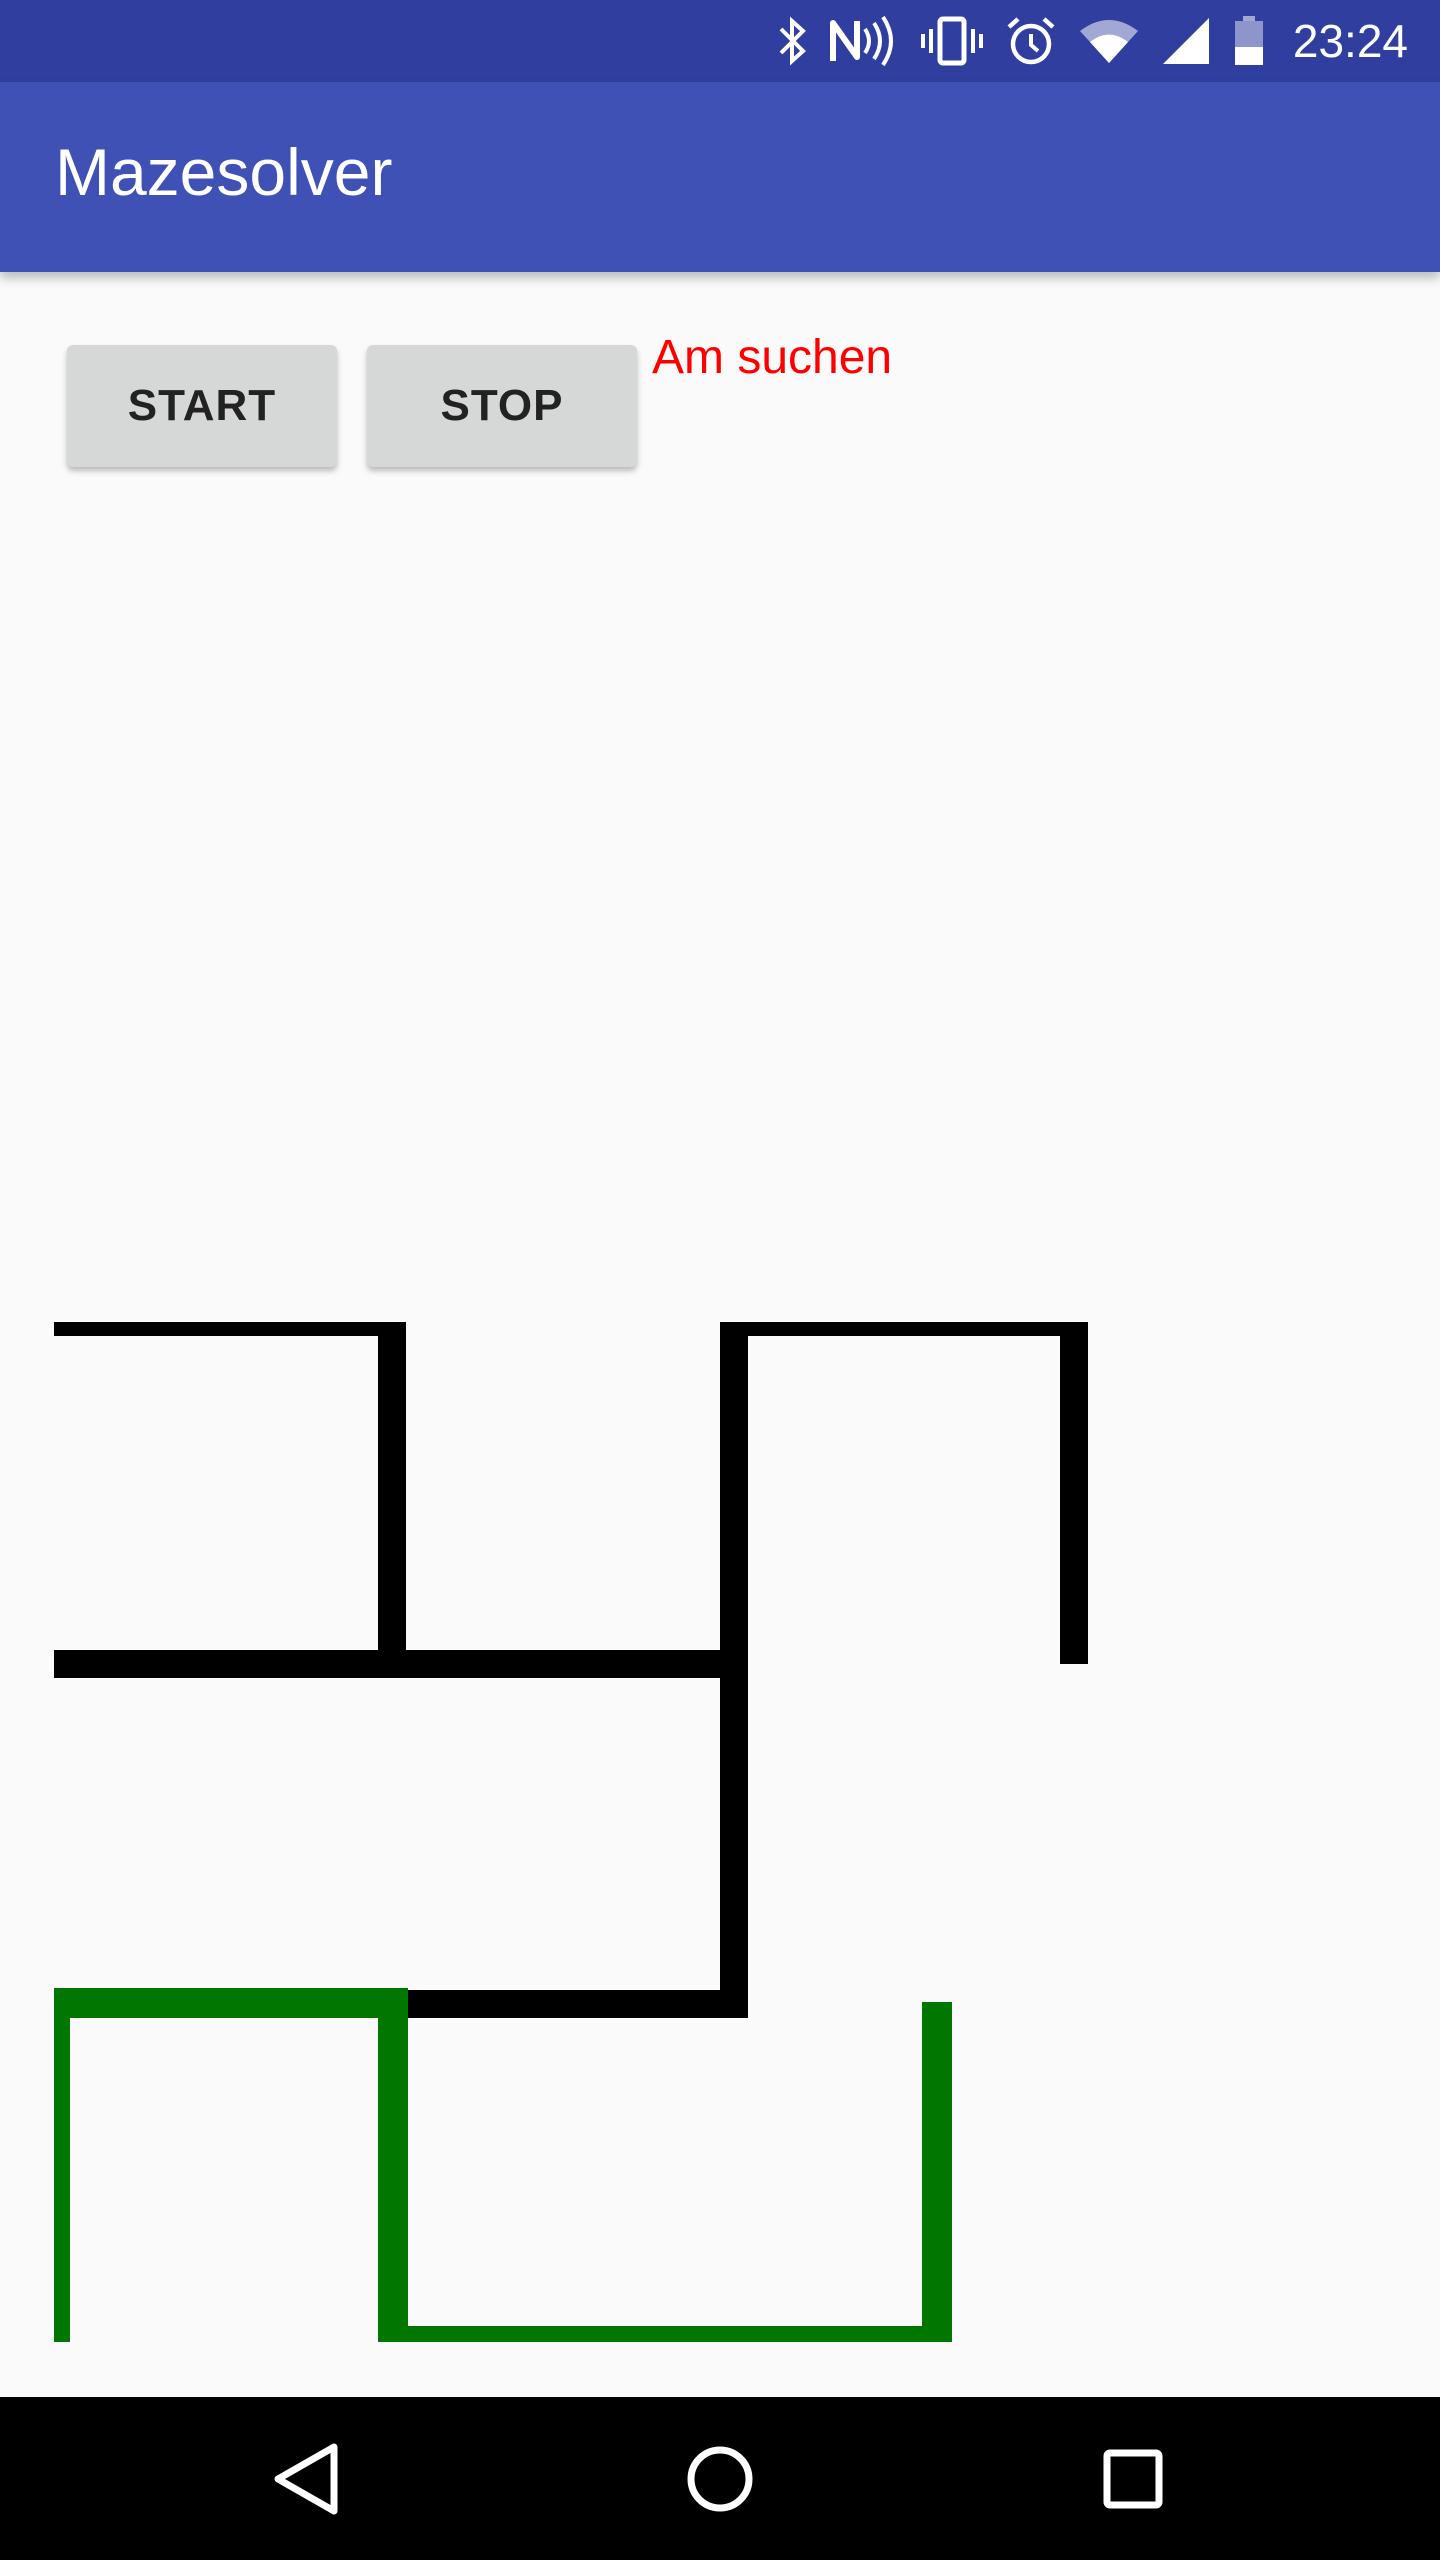 The image size is (1440, 2560). I want to click on search-status-text: Am suchen, so click(772, 357).